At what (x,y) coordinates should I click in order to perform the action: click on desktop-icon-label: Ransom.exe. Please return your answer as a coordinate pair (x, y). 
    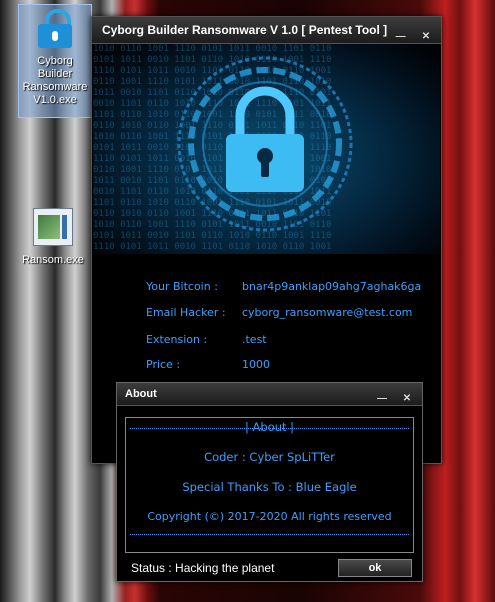
    Looking at the image, I should click on (53, 260).